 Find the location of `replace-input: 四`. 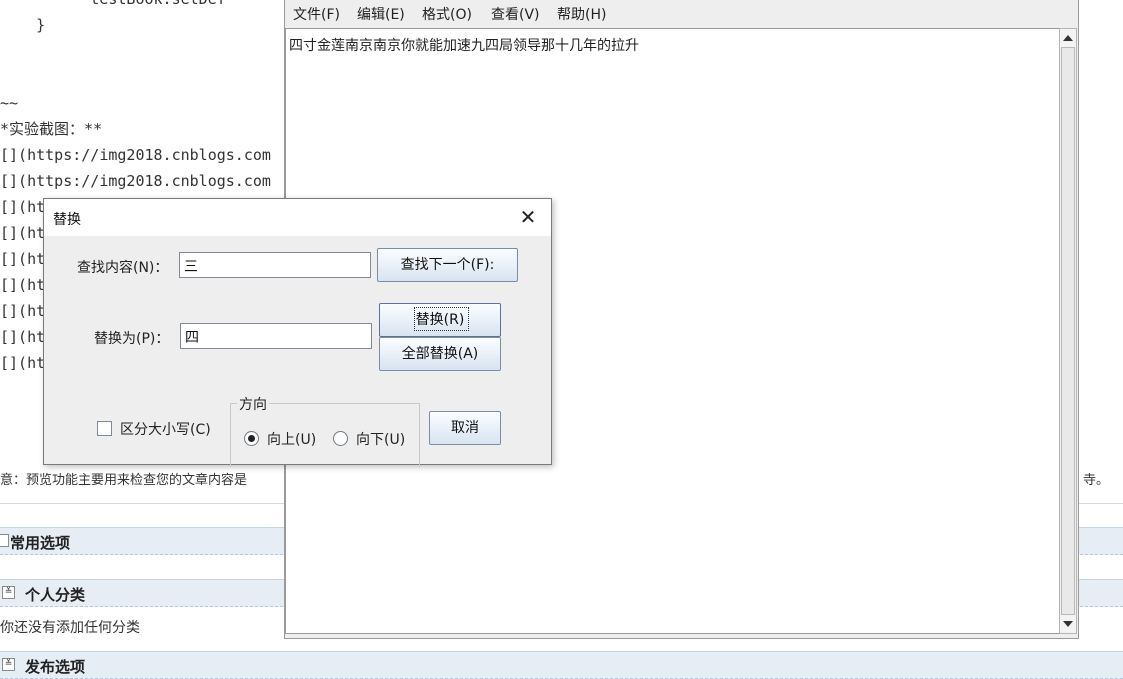

replace-input: 四 is located at coordinates (276, 336).